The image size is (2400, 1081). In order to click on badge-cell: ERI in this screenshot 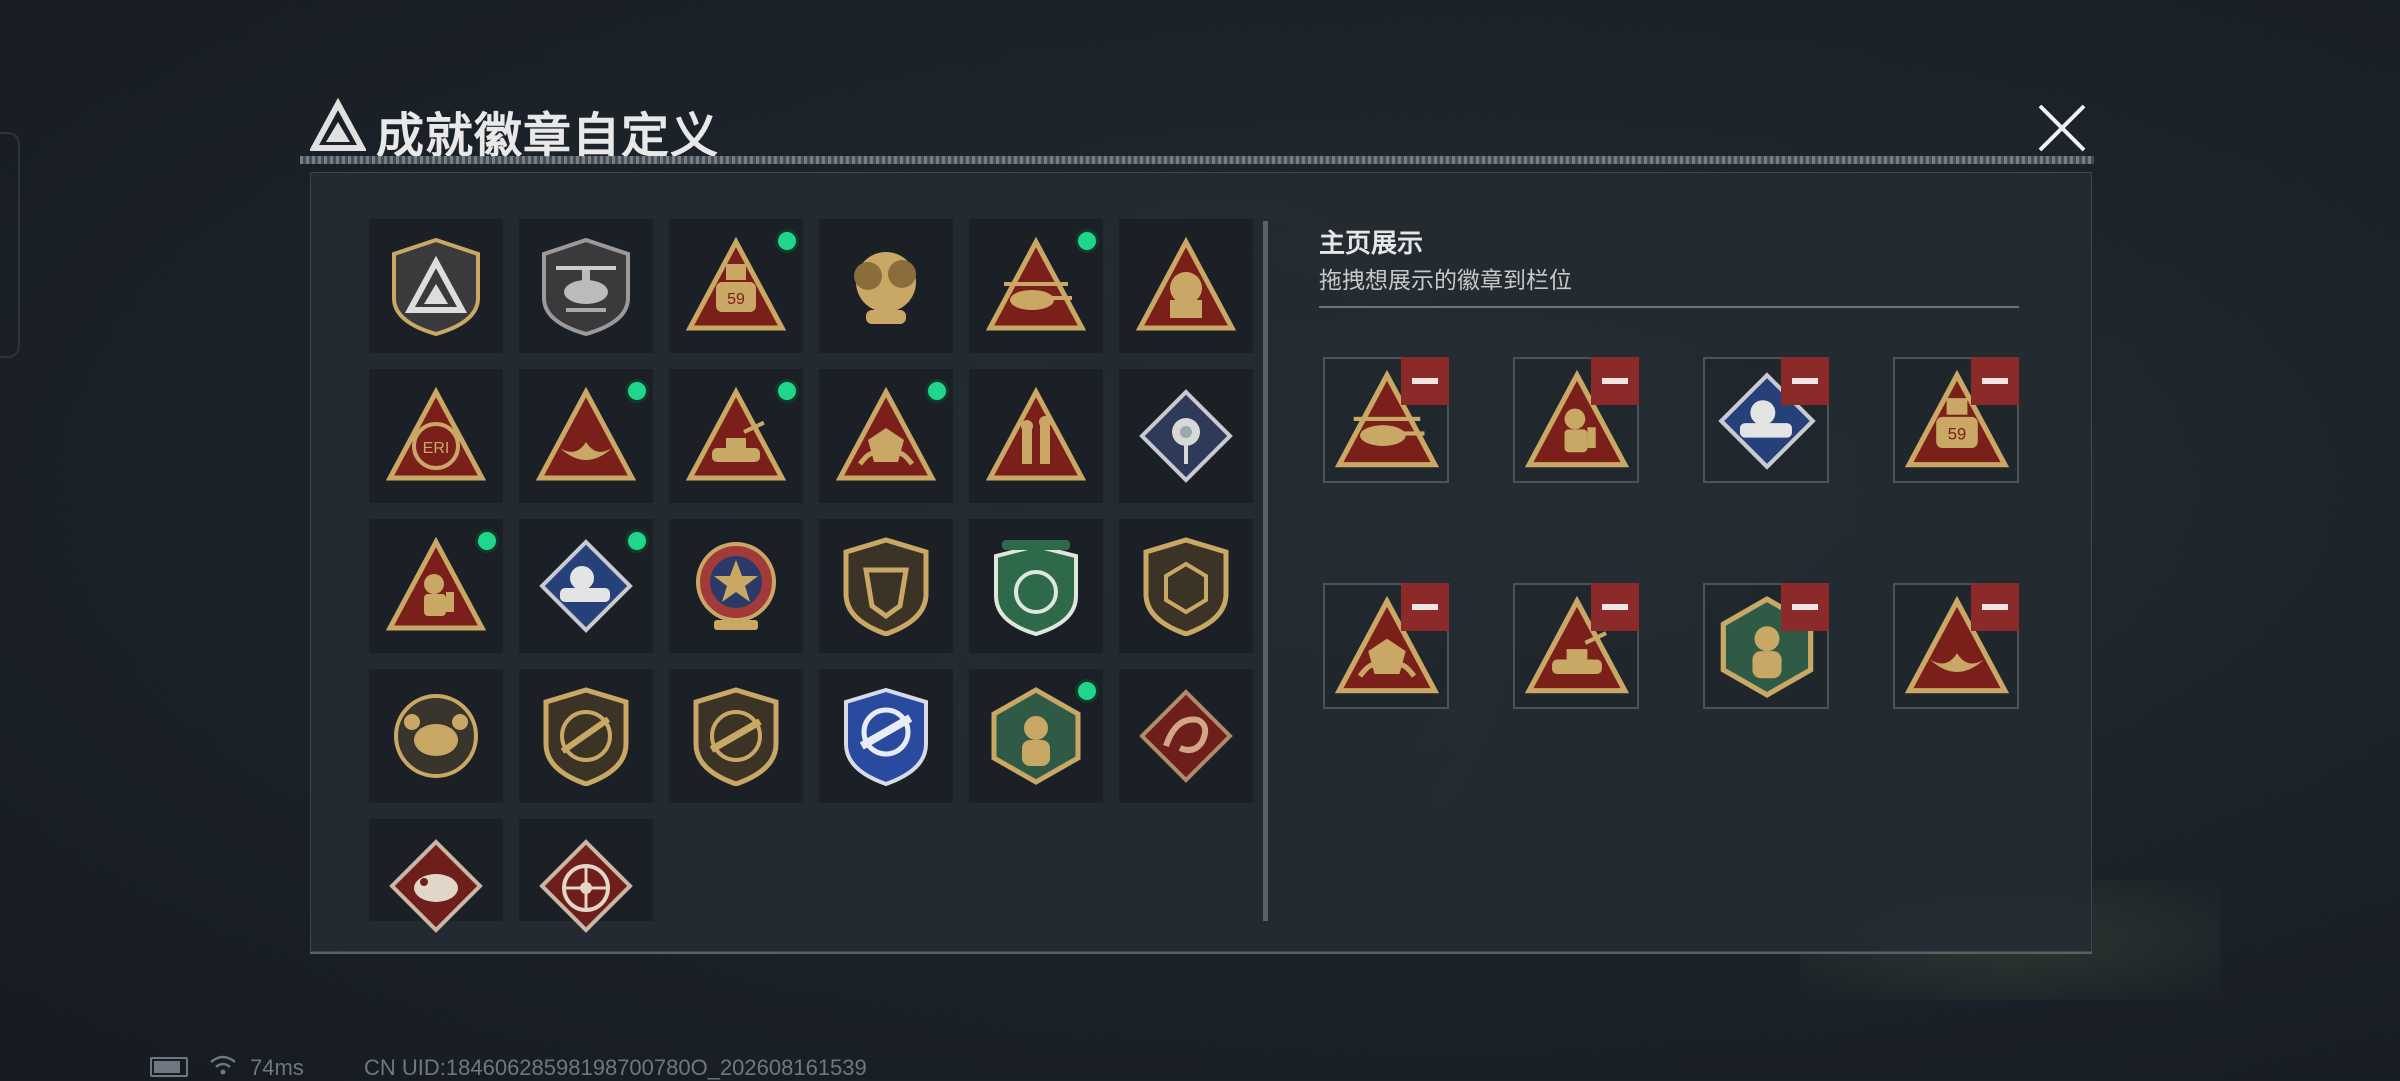, I will do `click(436, 436)`.